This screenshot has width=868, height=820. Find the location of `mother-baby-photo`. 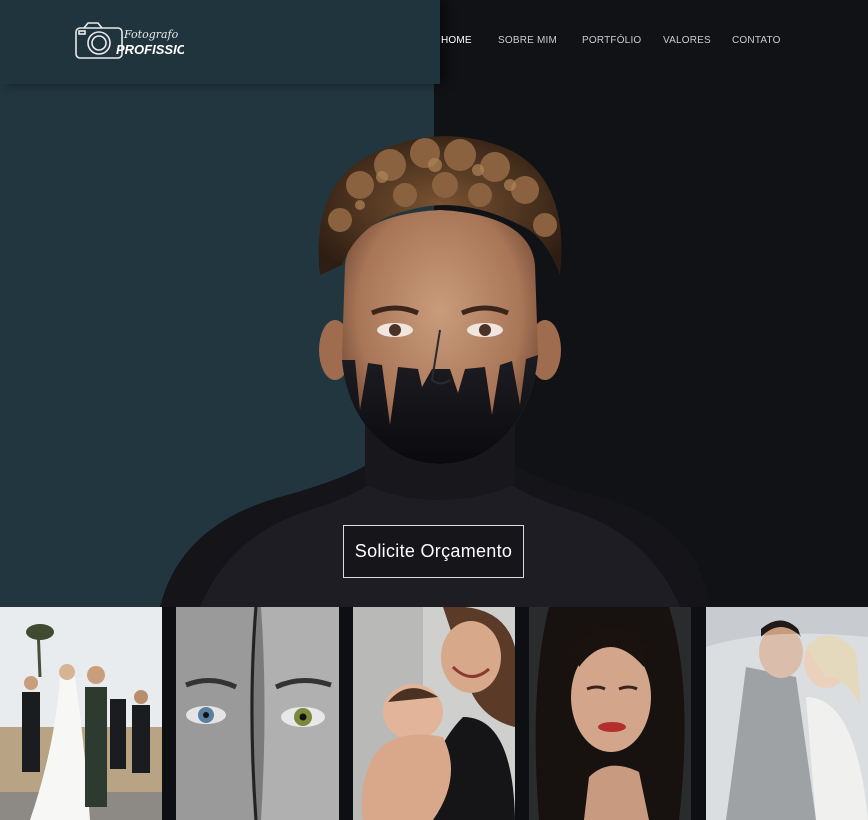

mother-baby-photo is located at coordinates (434, 713).